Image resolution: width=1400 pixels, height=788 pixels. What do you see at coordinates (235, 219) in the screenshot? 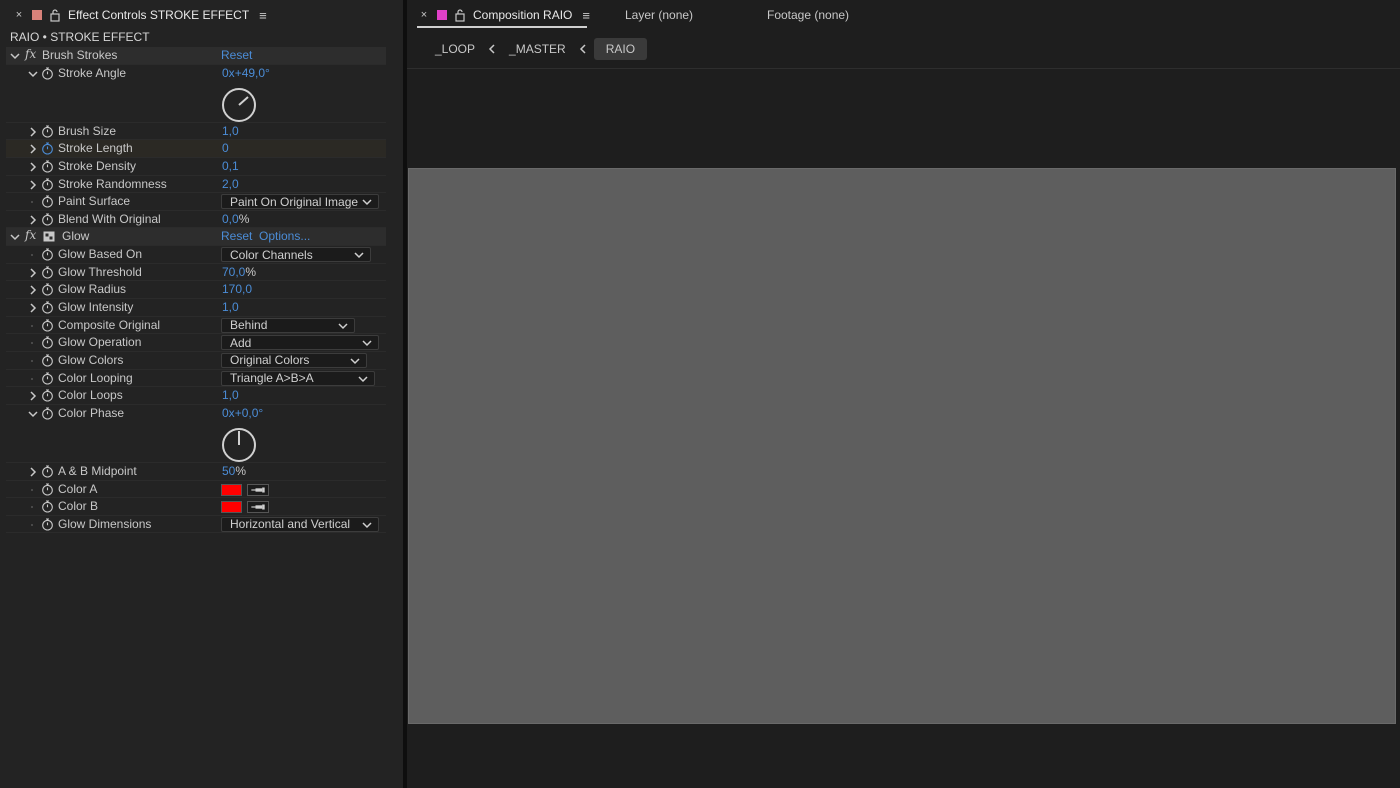
I see `property-value: 0,0%` at bounding box center [235, 219].